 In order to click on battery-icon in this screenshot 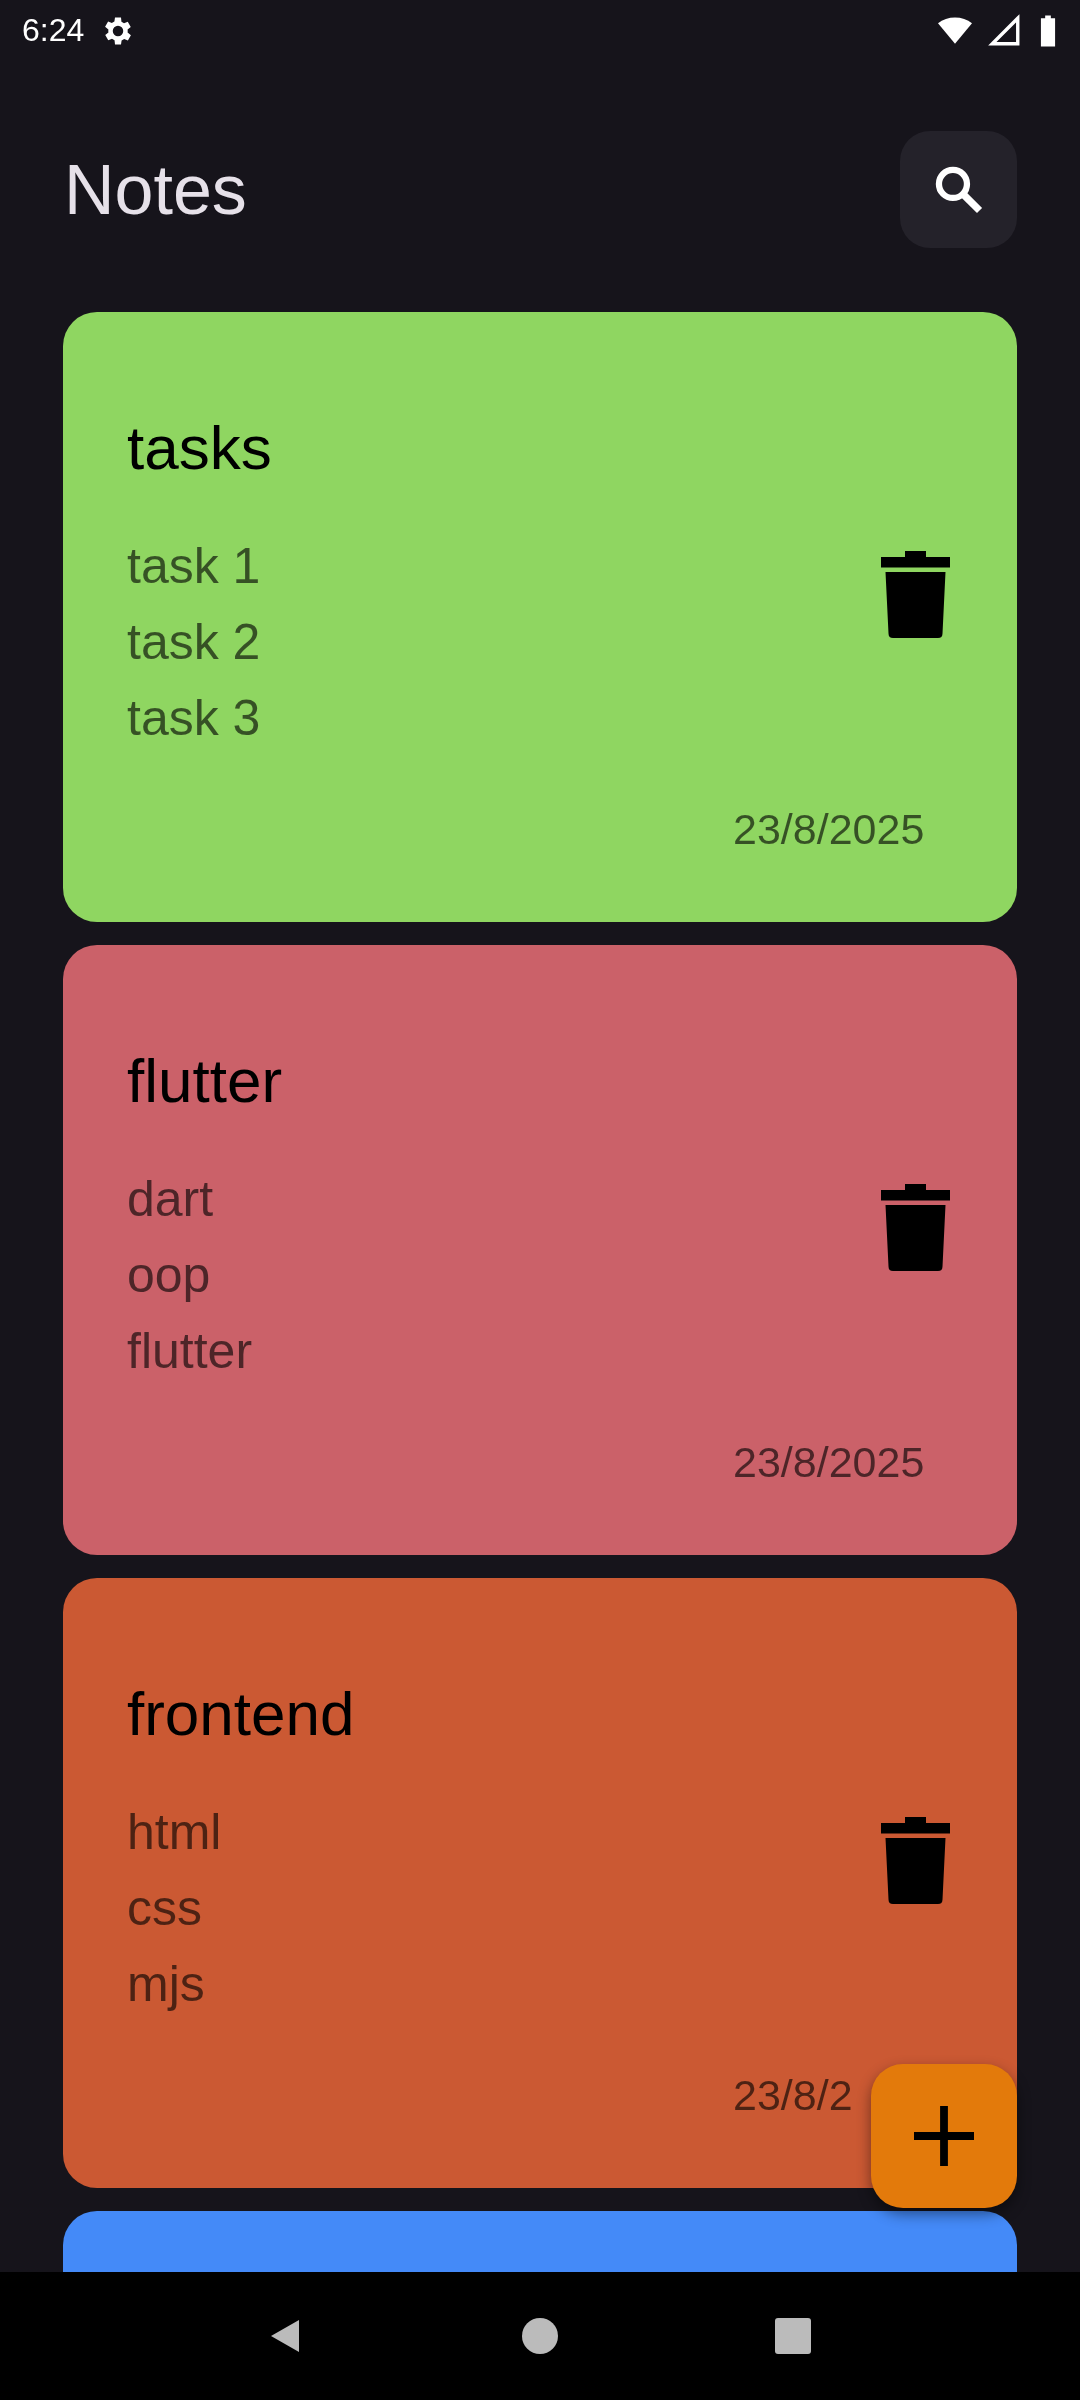, I will do `click(1048, 30)`.